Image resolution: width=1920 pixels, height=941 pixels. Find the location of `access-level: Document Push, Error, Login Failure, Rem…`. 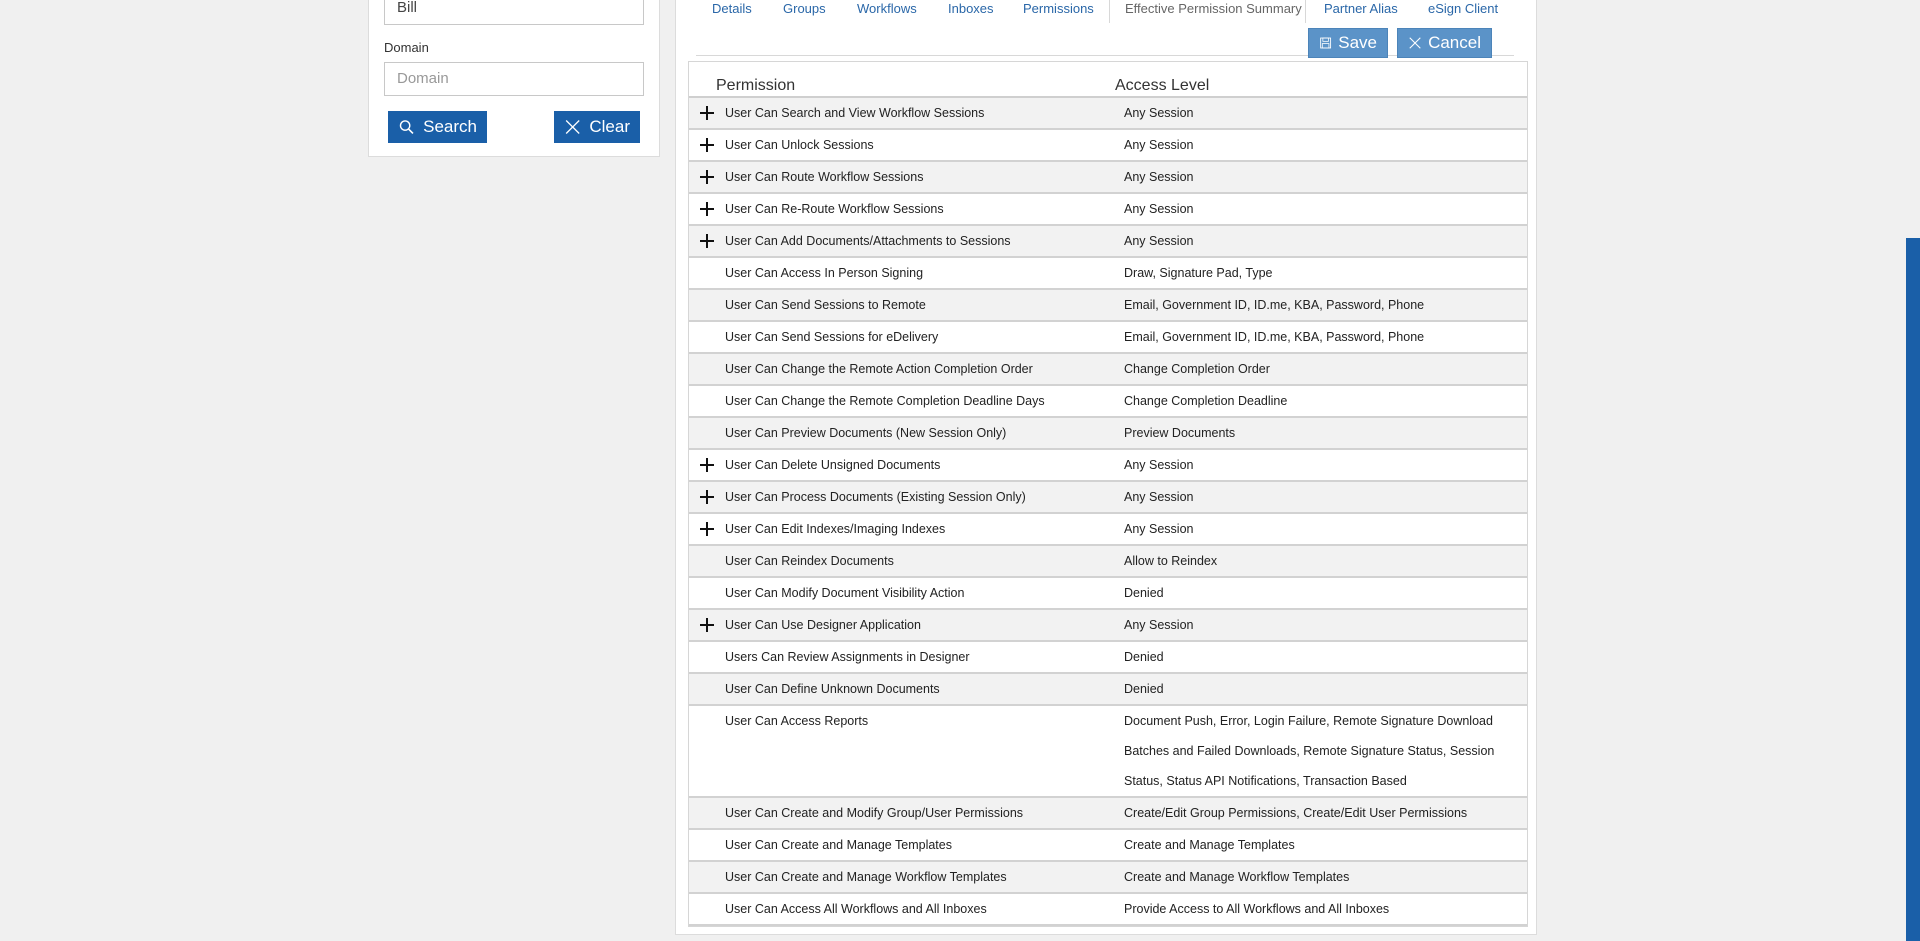

access-level: Document Push, Error, Login Failure, Rem… is located at coordinates (1309, 751).